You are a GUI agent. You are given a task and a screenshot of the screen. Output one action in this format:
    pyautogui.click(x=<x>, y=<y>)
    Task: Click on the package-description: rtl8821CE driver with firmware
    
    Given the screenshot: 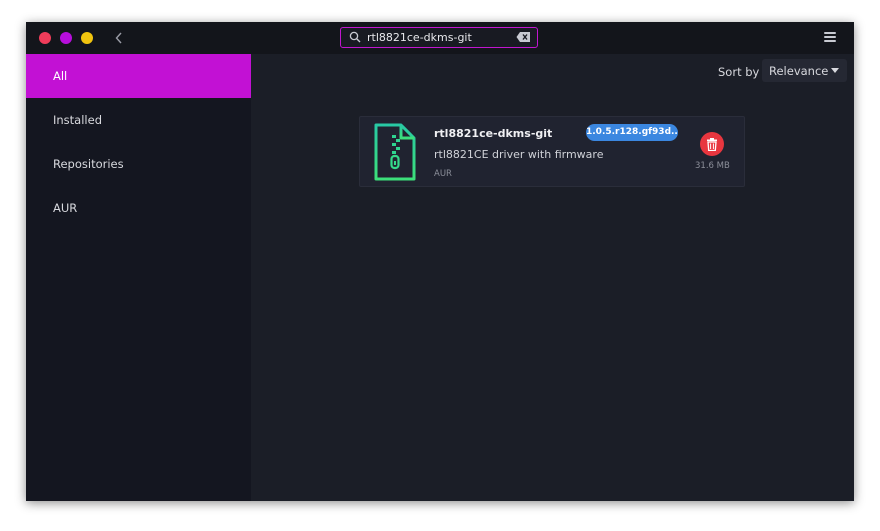 What is the action you would take?
    pyautogui.click(x=519, y=154)
    